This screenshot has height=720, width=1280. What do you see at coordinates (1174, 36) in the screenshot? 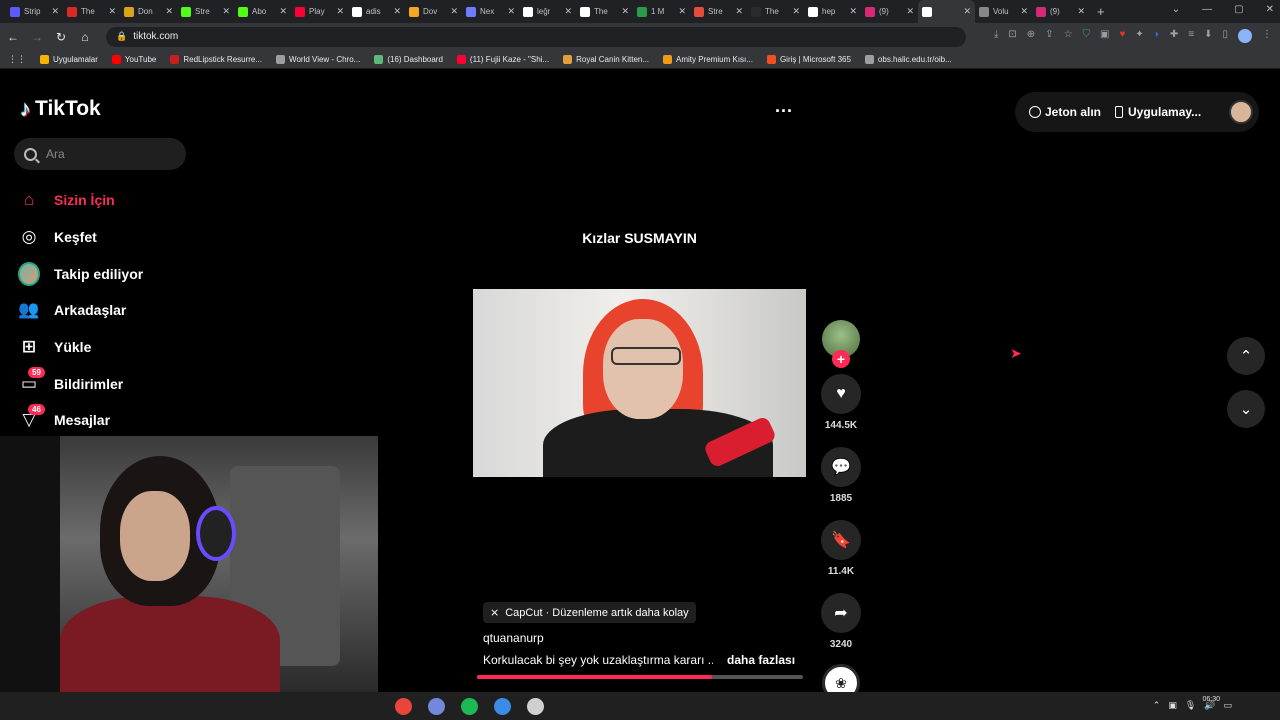
I see `puzzle-icon: ✚` at bounding box center [1174, 36].